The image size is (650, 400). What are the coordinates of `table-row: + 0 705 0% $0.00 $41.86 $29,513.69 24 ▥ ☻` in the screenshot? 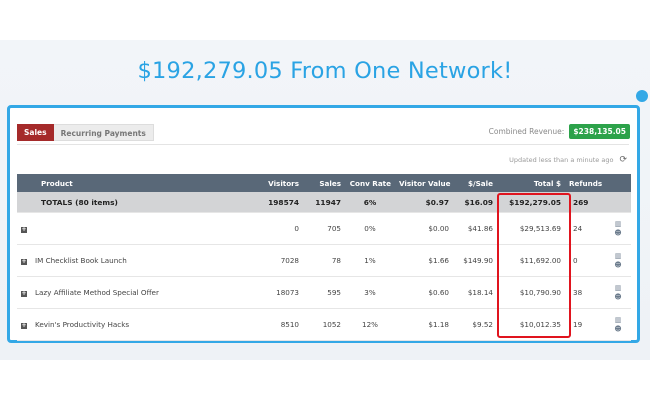 It's located at (324, 228).